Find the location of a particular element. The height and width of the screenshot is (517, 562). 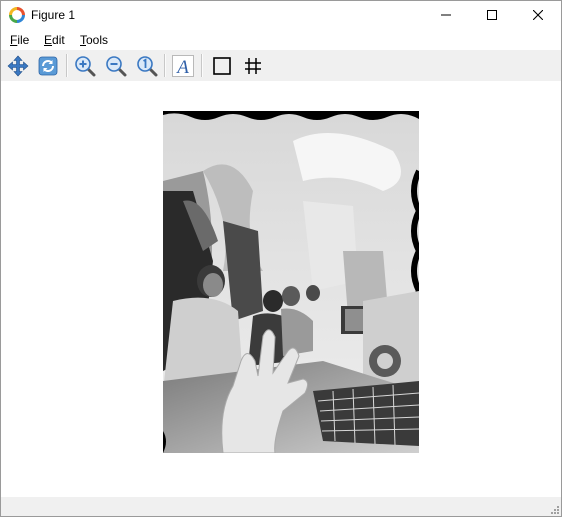

frame-button is located at coordinates (221, 65).